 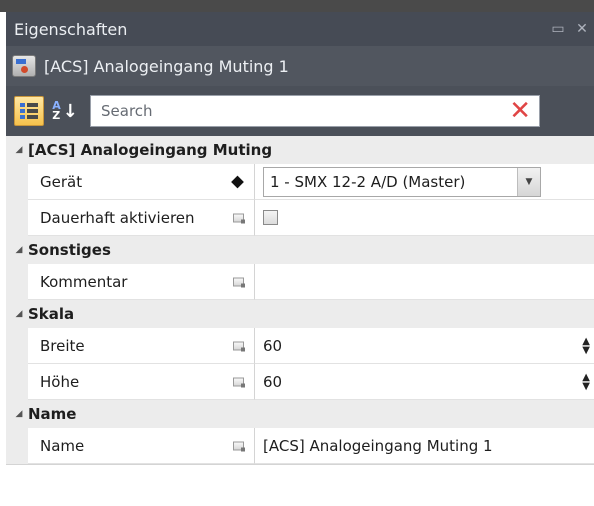 What do you see at coordinates (402, 181) in the screenshot?
I see `device-select: 1 - SMX 12-2 A/D (Master) ▼` at bounding box center [402, 181].